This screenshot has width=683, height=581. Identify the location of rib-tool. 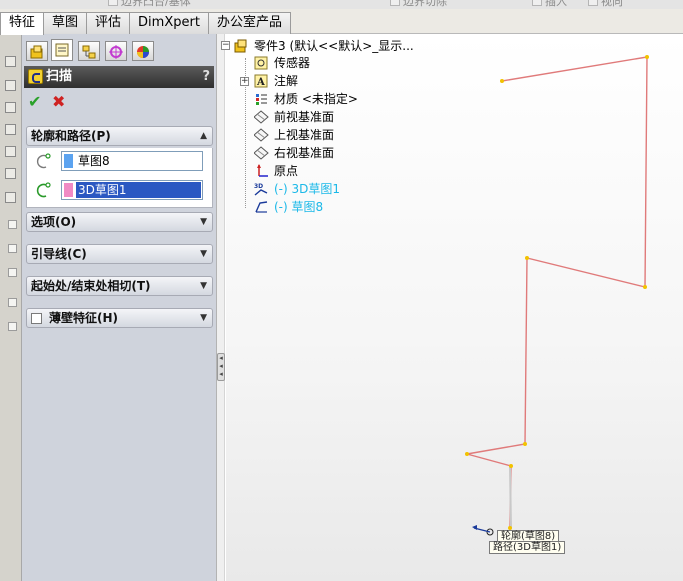
(10, 227).